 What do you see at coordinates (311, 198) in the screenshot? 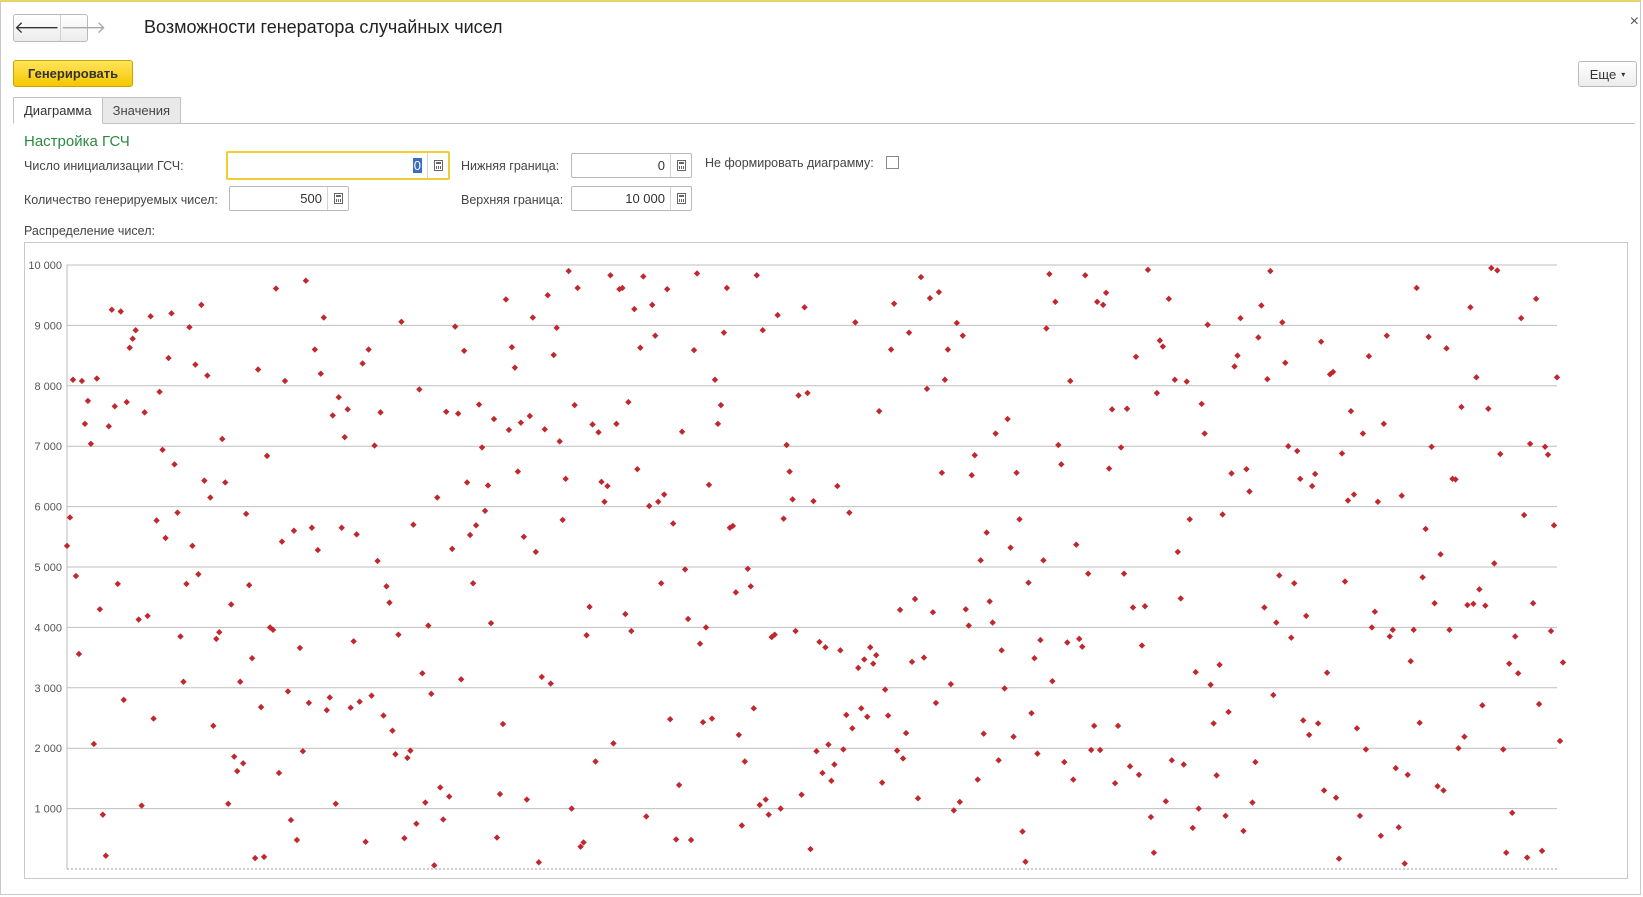
I see `count-value: 500` at bounding box center [311, 198].